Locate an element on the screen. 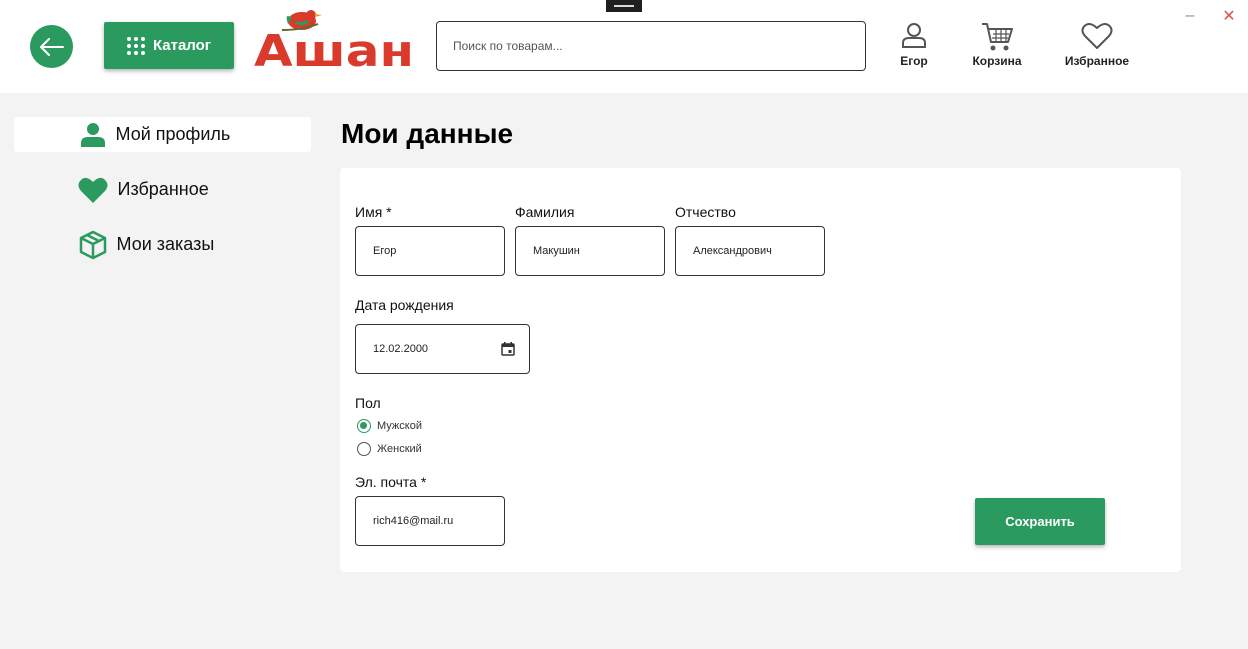 This screenshot has width=1248, height=649. cart-label: Корзина is located at coordinates (997, 61).